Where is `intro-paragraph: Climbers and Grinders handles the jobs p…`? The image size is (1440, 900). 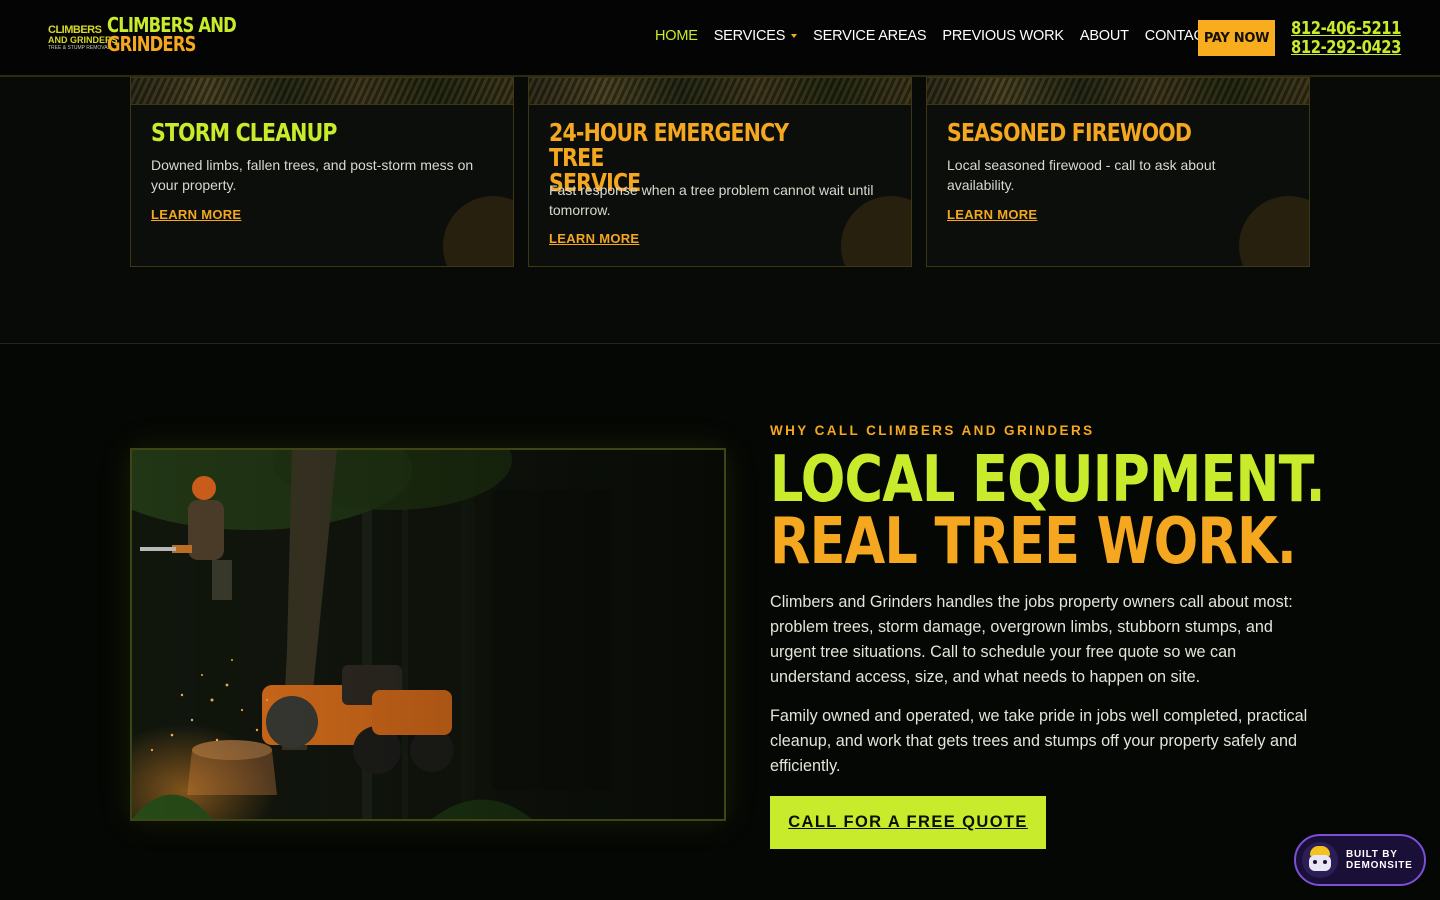 intro-paragraph: Climbers and Grinders handles the jobs p… is located at coordinates (1031, 639).